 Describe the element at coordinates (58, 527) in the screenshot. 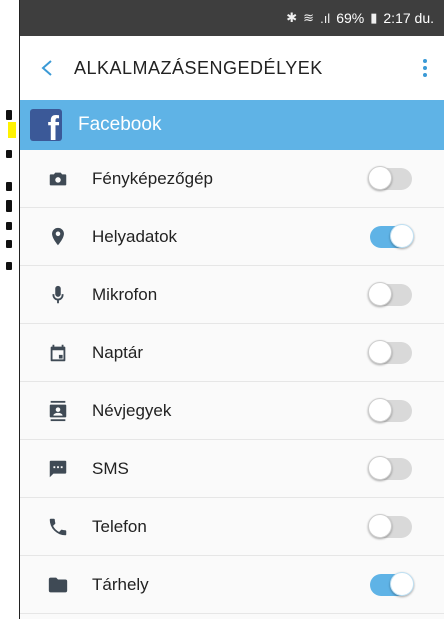

I see `phone-icon` at that location.